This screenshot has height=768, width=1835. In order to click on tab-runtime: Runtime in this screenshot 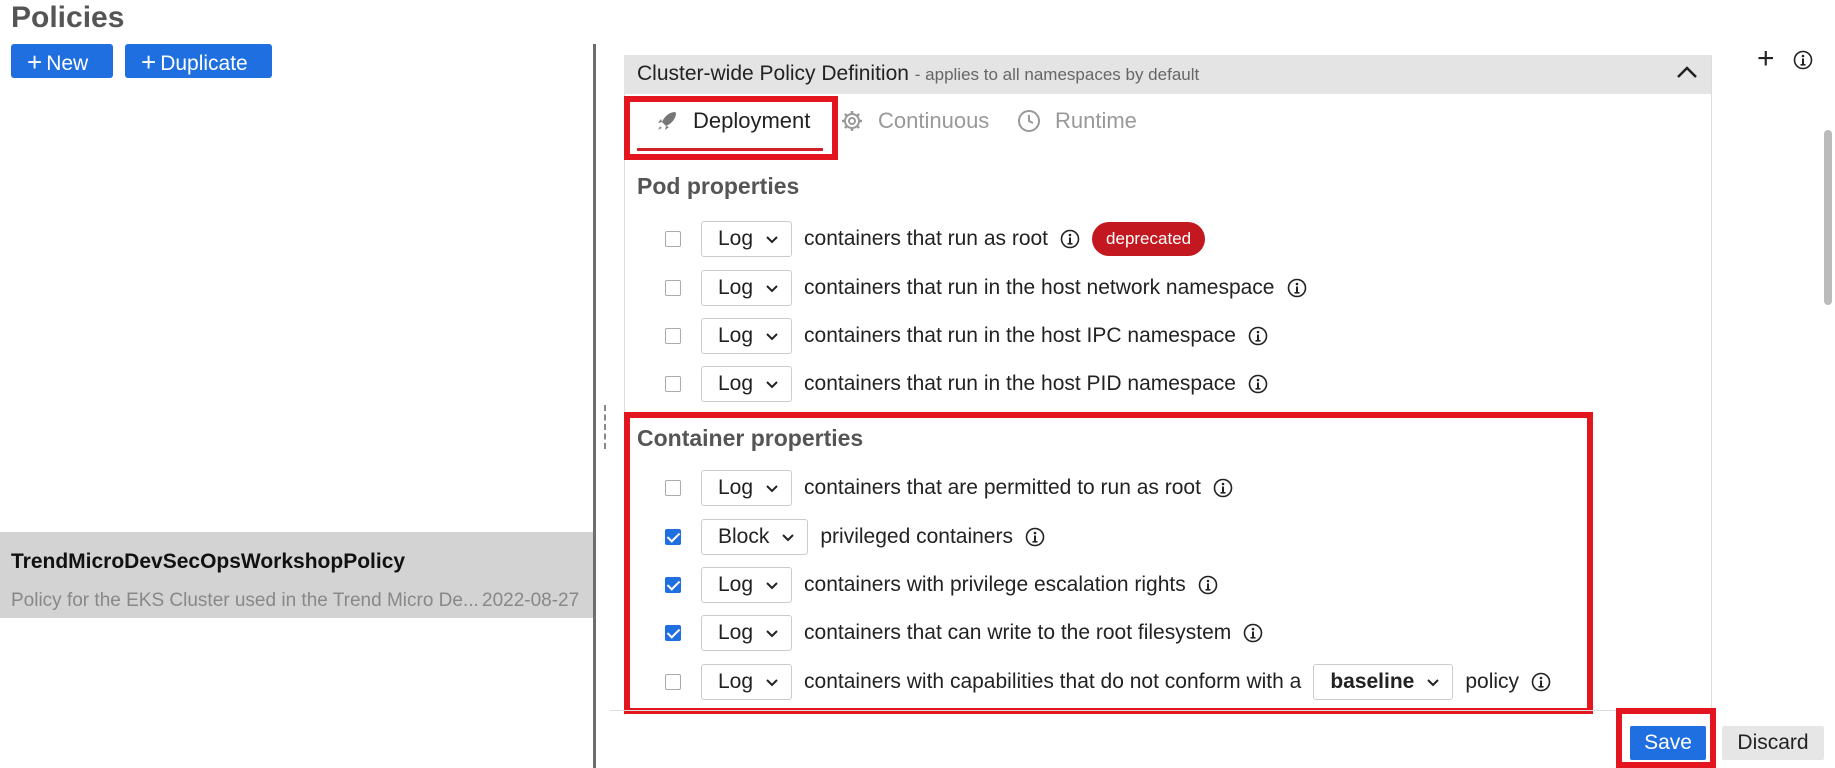, I will do `click(1077, 121)`.